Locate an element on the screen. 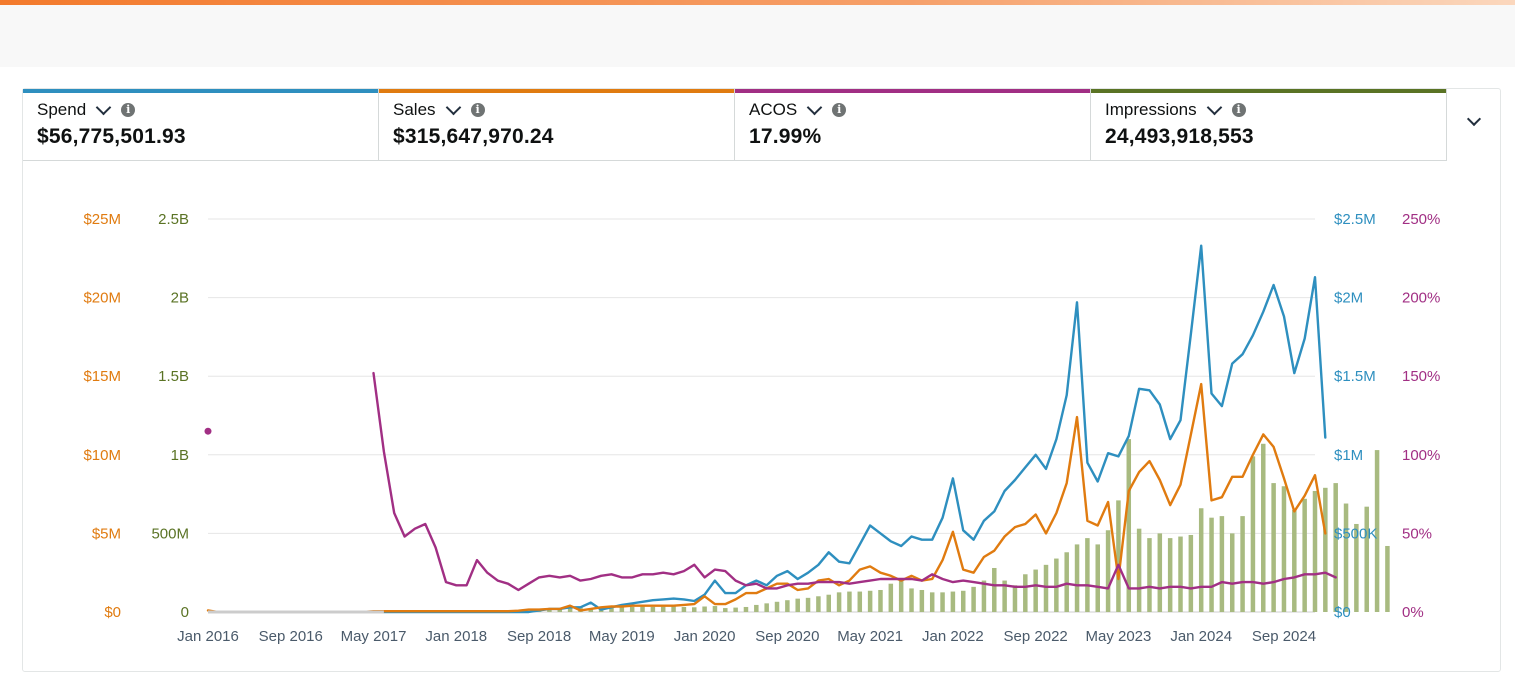 The width and height of the screenshot is (1515, 673). acos-point is located at coordinates (208, 431).